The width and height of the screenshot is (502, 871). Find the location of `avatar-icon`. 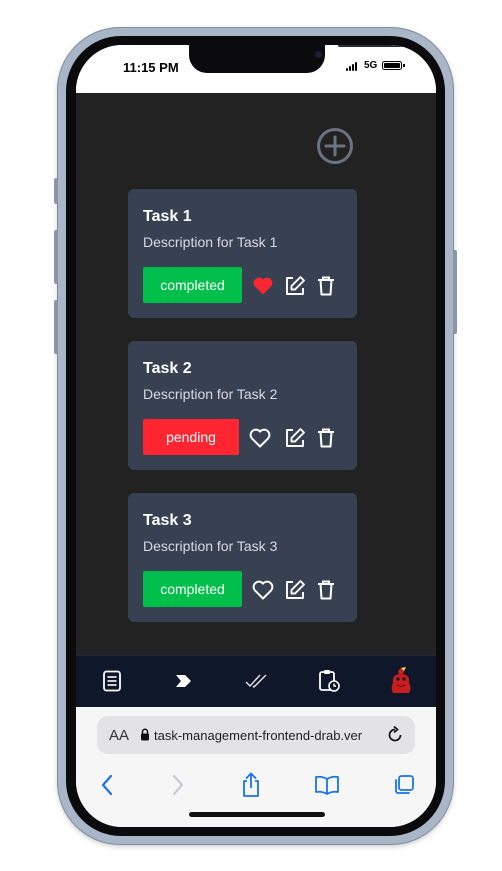

avatar-icon is located at coordinates (401, 680).